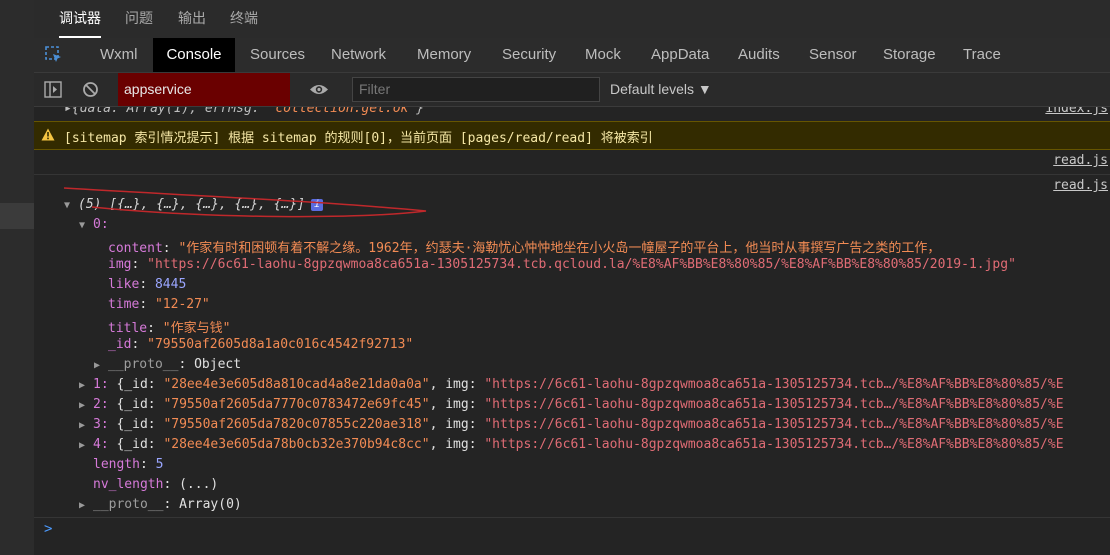 The image size is (1110, 555). I want to click on tab-audits: Audits, so click(759, 55).